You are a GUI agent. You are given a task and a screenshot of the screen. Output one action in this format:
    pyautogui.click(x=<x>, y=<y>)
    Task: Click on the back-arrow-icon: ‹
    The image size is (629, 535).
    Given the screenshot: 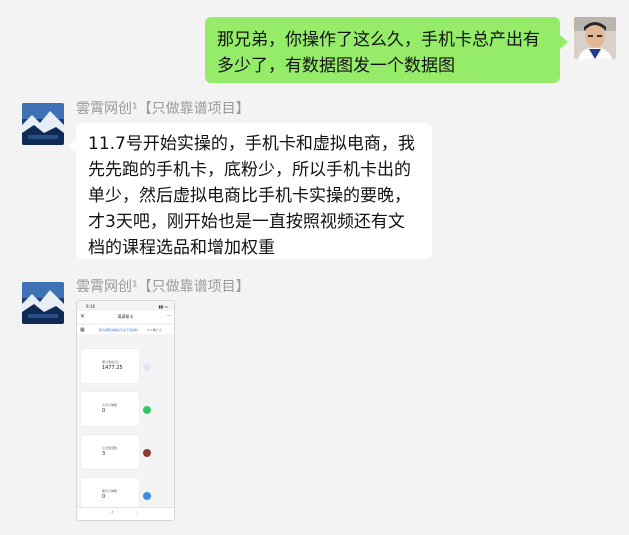 What is the action you would take?
    pyautogui.click(x=112, y=512)
    